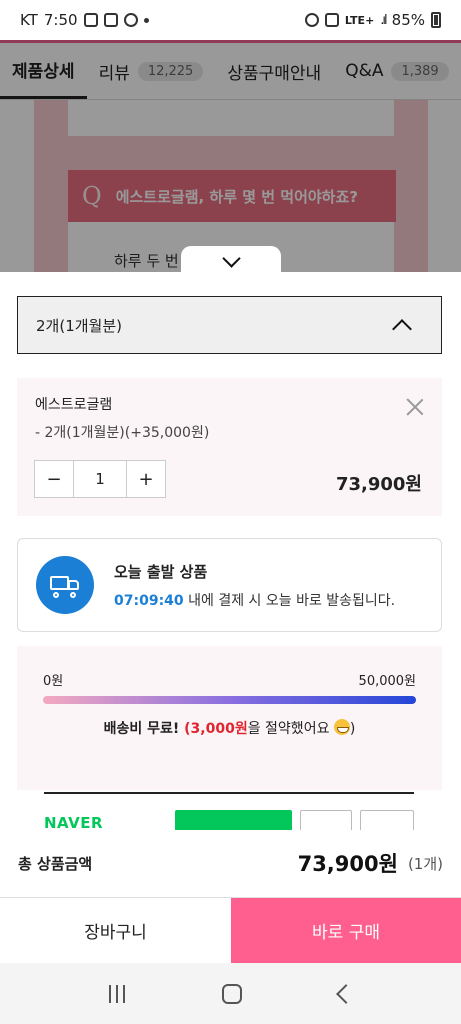 The height and width of the screenshot is (1024, 461). I want to click on quantity-value: 1, so click(100, 479).